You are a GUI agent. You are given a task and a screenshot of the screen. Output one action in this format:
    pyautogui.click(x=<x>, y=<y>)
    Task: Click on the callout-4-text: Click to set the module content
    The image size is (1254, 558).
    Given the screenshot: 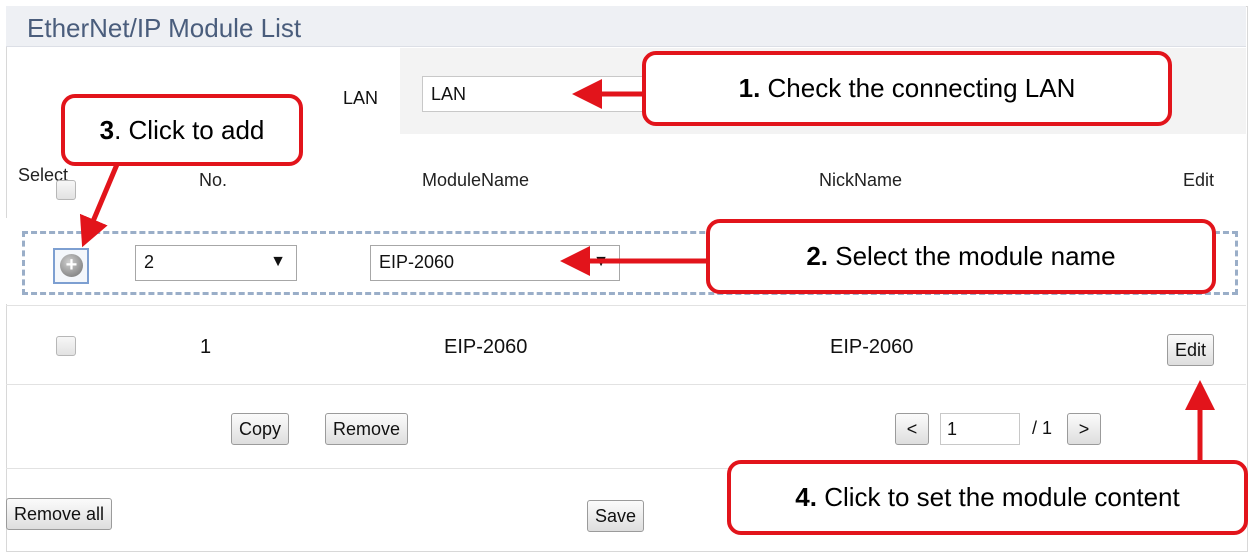 What is the action you would take?
    pyautogui.click(x=998, y=497)
    